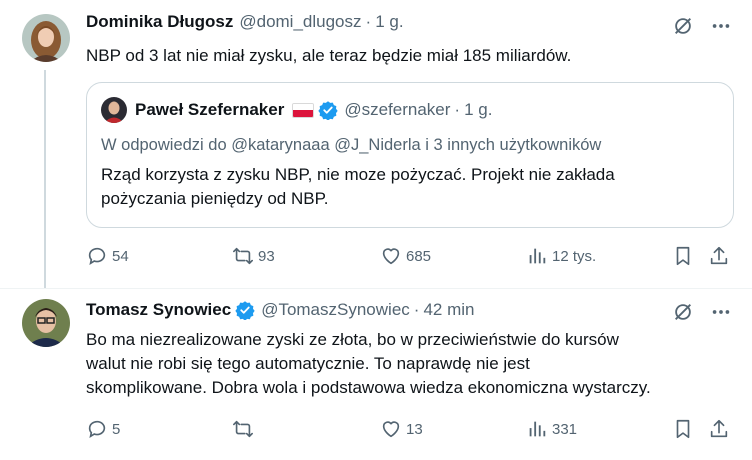 The height and width of the screenshot is (460, 752). I want to click on views-button: 331, so click(551, 429).